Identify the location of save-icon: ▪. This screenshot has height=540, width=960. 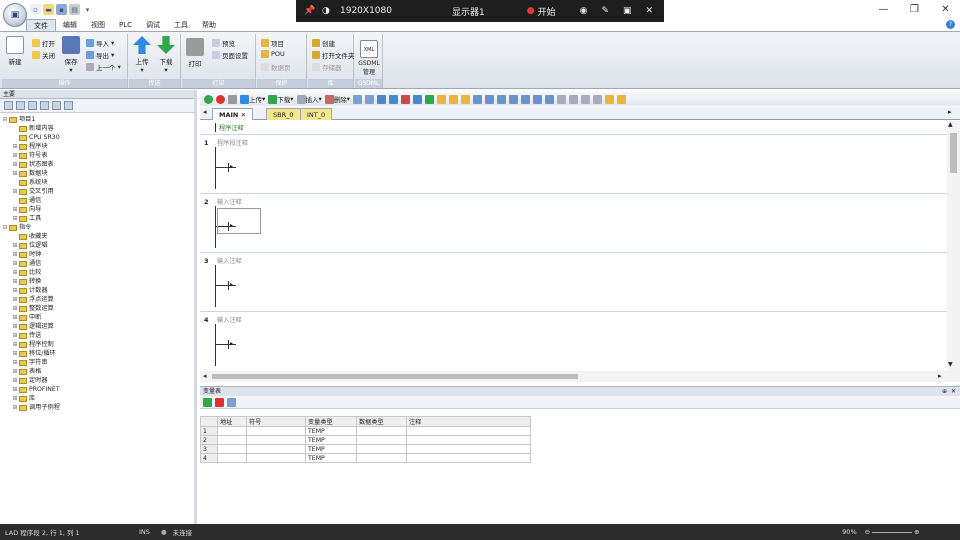
(61, 9).